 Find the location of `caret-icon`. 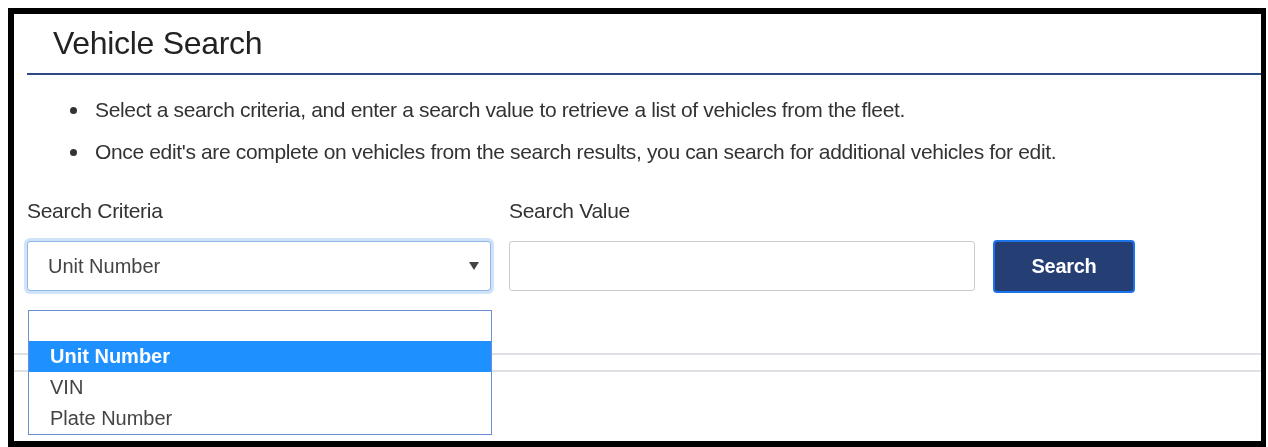

caret-icon is located at coordinates (474, 266).